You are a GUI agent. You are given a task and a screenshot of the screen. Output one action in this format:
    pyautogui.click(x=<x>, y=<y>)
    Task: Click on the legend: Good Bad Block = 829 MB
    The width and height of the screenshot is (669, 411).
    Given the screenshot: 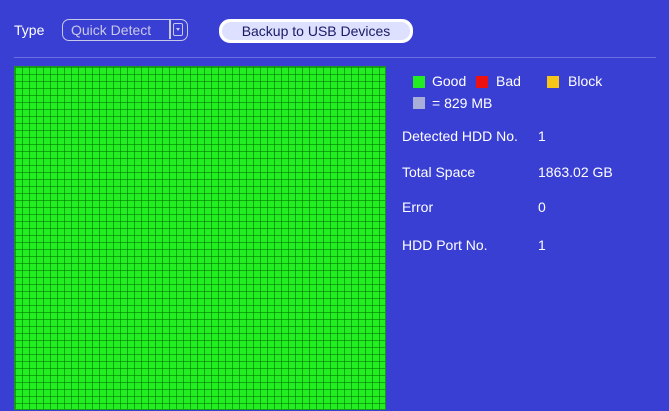 What is the action you would take?
    pyautogui.click(x=535, y=94)
    